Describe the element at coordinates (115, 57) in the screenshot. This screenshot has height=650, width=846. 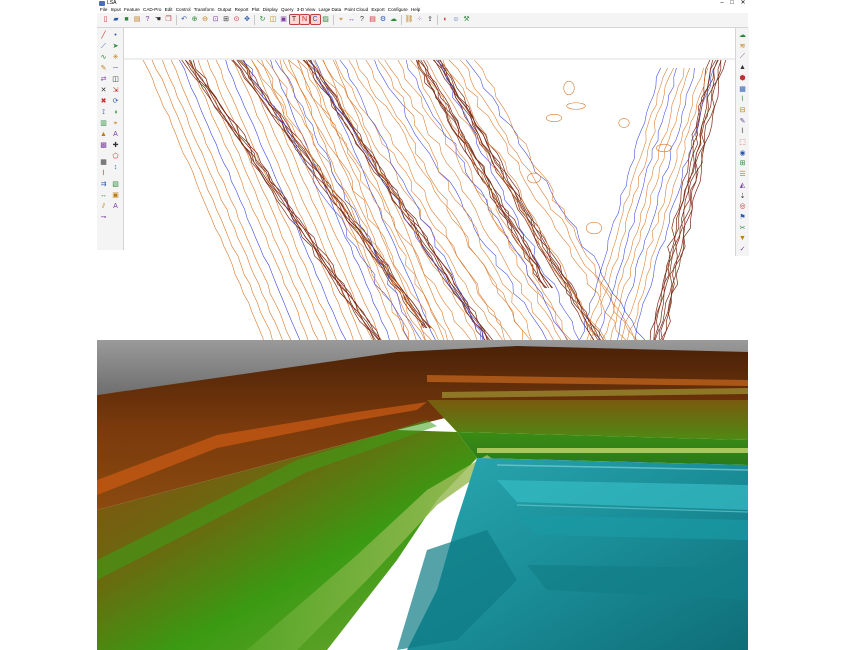
I see `node-icon: ✳` at that location.